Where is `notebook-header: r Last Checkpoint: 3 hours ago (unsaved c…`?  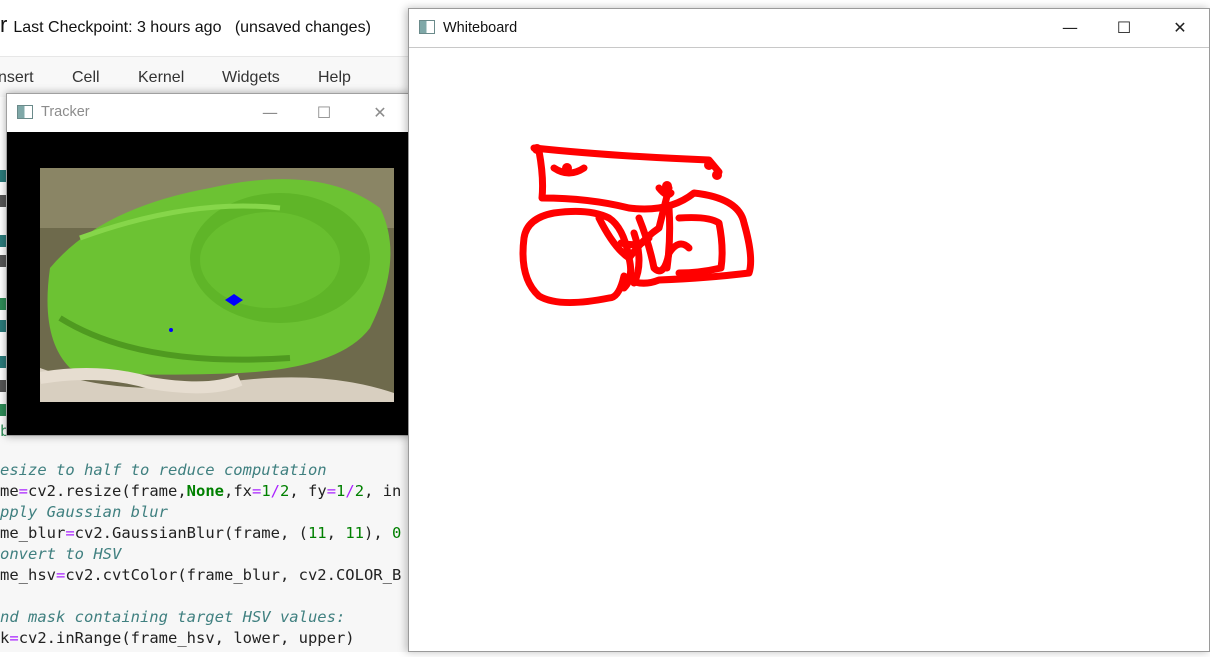 notebook-header: r Last Checkpoint: 3 hours ago (unsaved c… is located at coordinates (185, 25).